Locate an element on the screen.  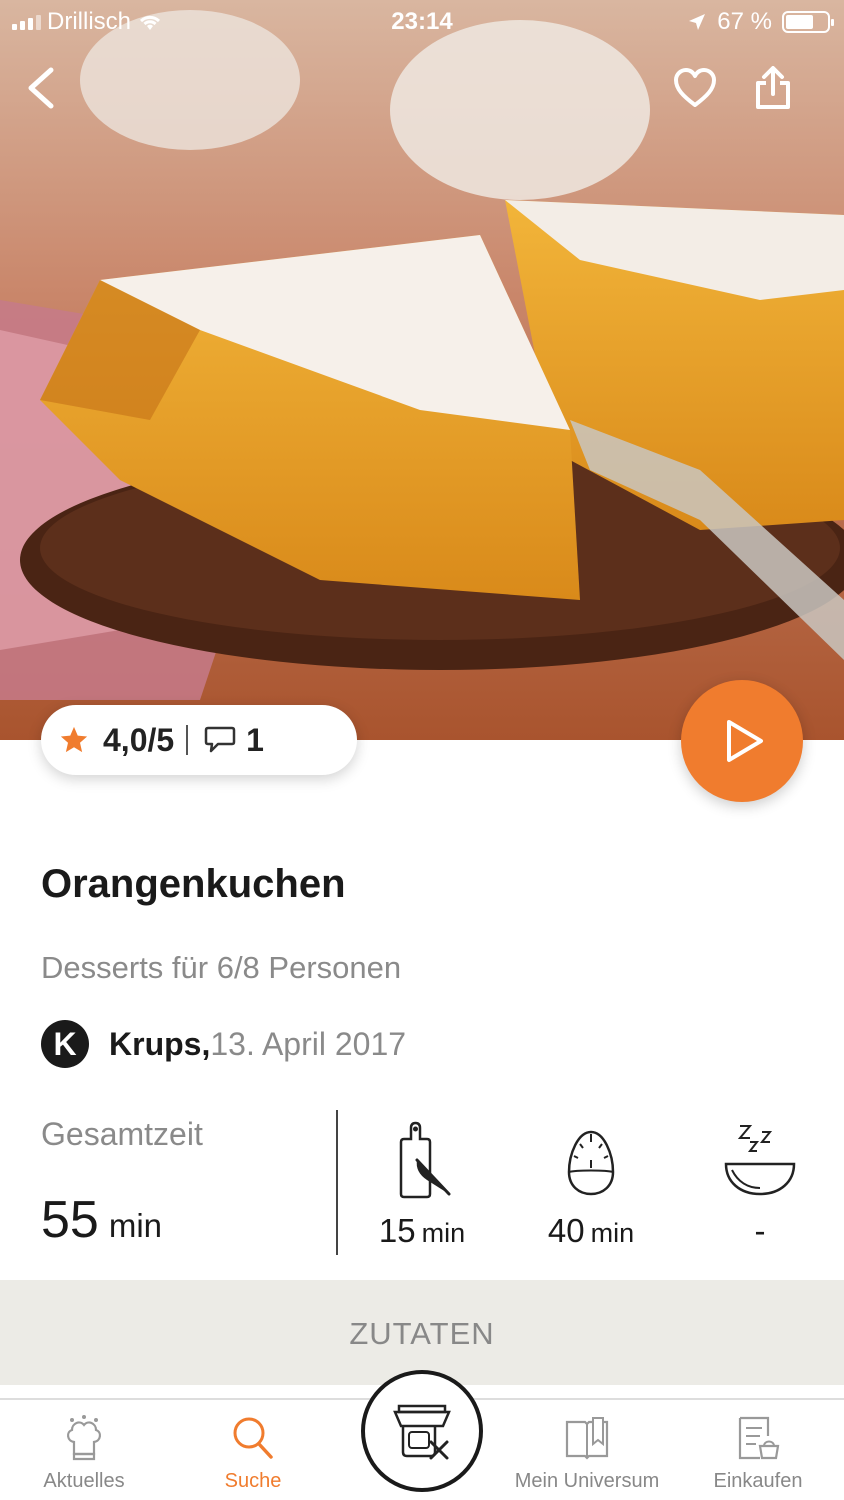
total-time-label: Gesamtzeit is located at coordinates (122, 1134).